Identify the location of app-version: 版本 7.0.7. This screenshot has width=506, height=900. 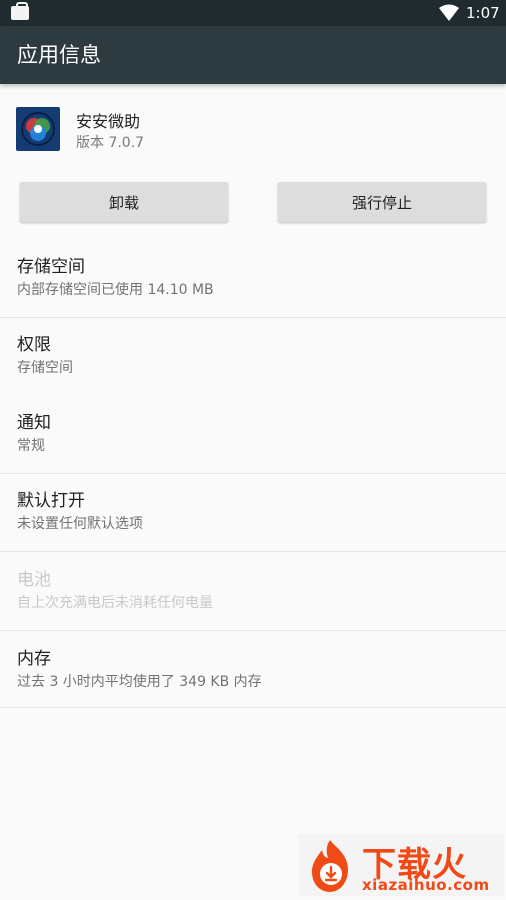
(110, 143).